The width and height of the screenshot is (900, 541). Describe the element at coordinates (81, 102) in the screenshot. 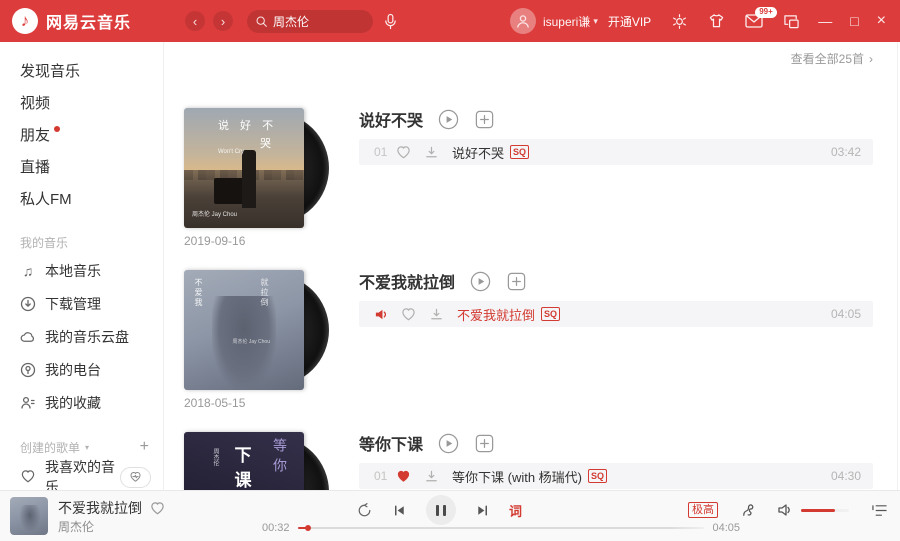

I see `sidebar-item-video: 视频` at that location.